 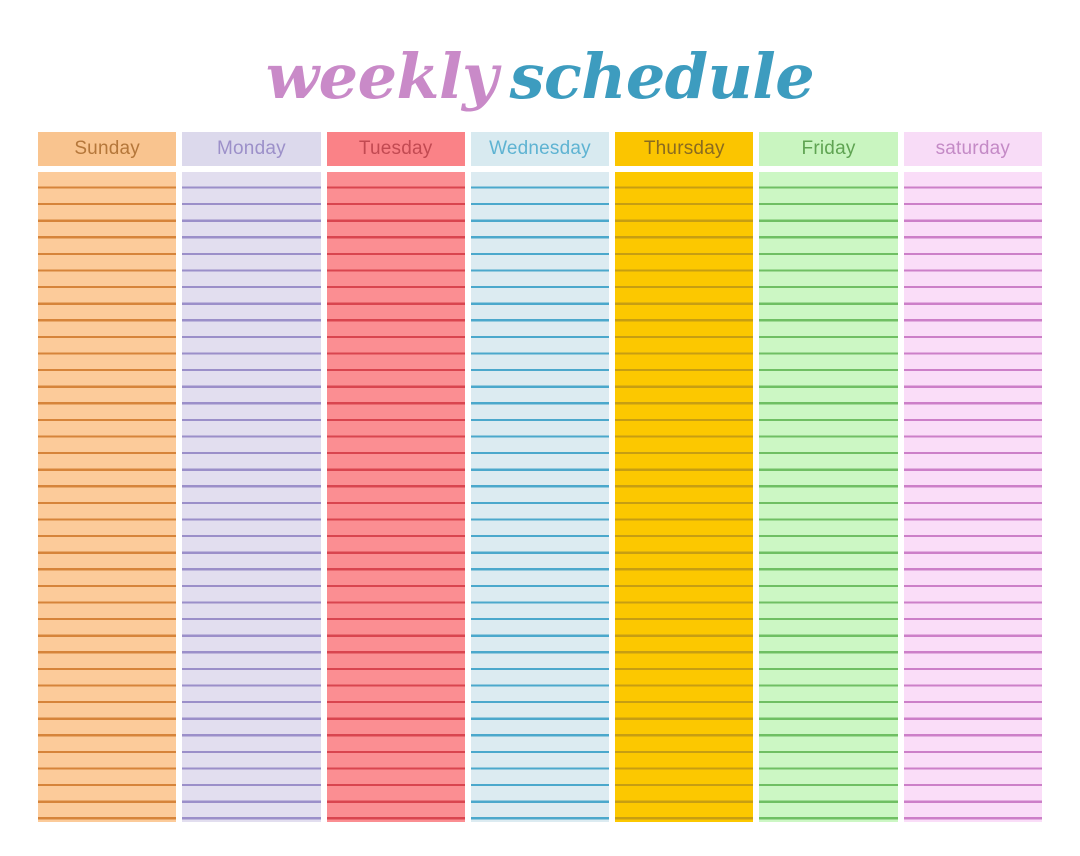 I want to click on page-title-part-one: weekly, so click(x=381, y=76).